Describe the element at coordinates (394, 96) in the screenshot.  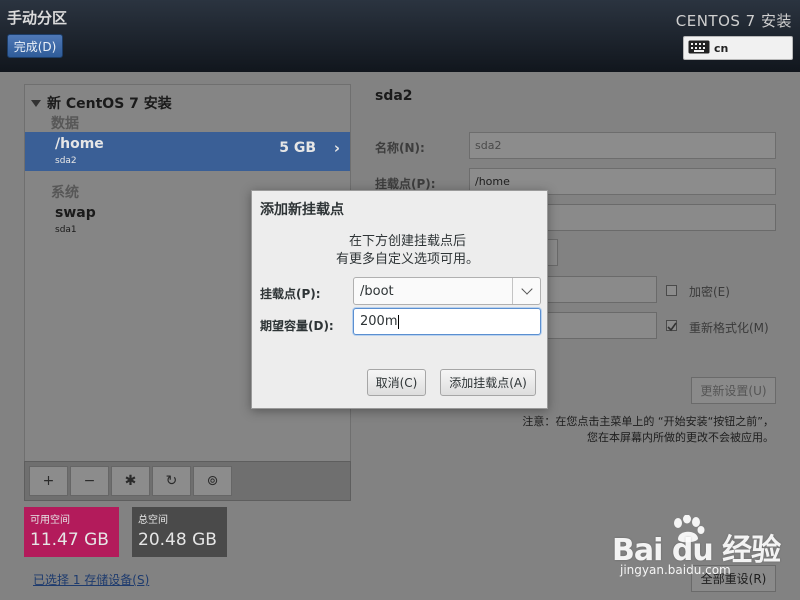
I see `detail-title: sda2` at that location.